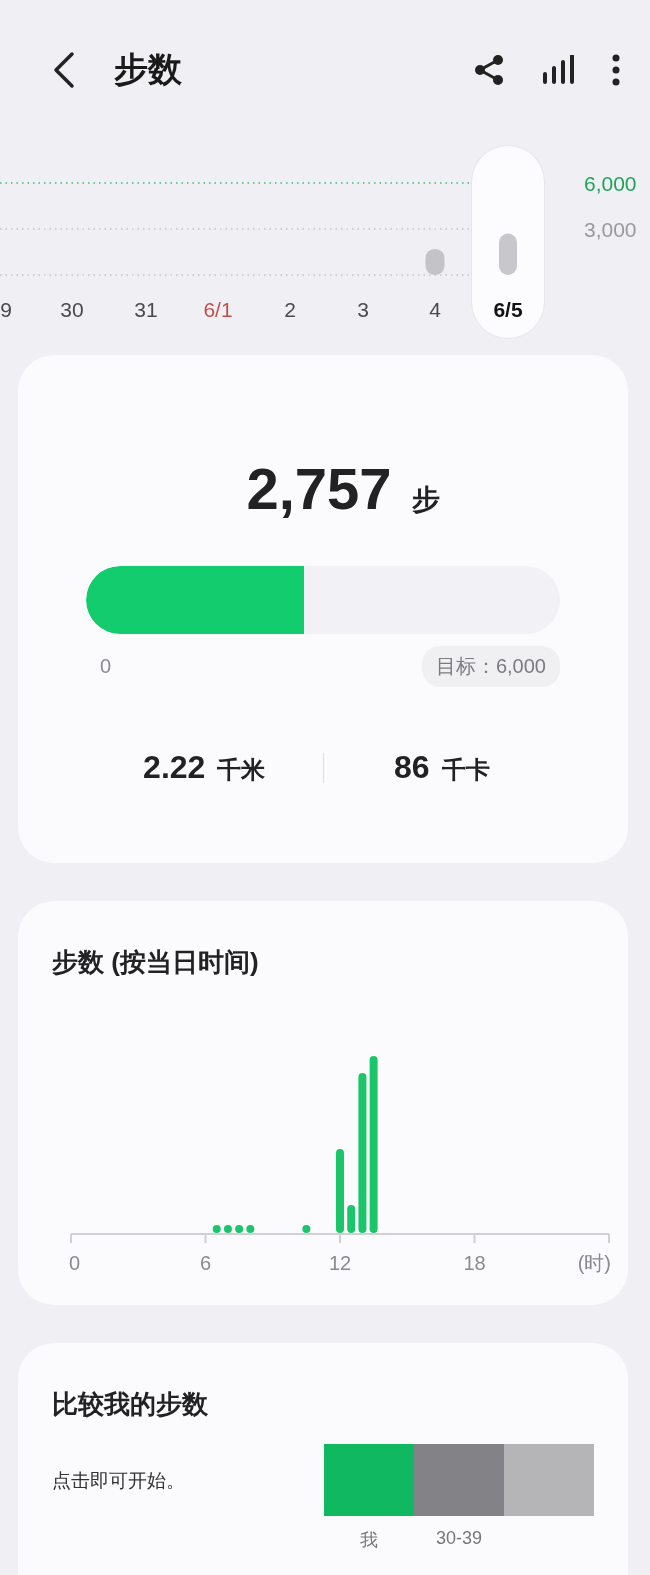 The image size is (650, 1575). What do you see at coordinates (610, 229) in the screenshot?
I see `y-axis-label: 3,000` at bounding box center [610, 229].